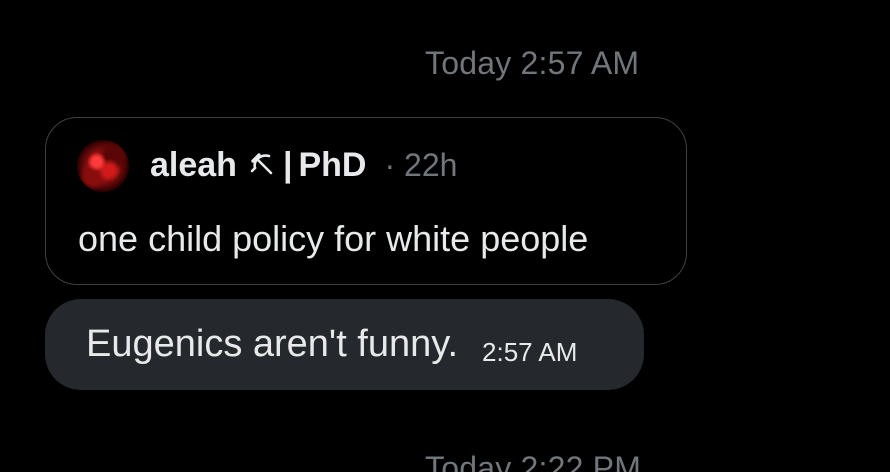 The width and height of the screenshot is (890, 472). Describe the element at coordinates (272, 344) in the screenshot. I see `message-text: Eugenics aren't funny.` at that location.